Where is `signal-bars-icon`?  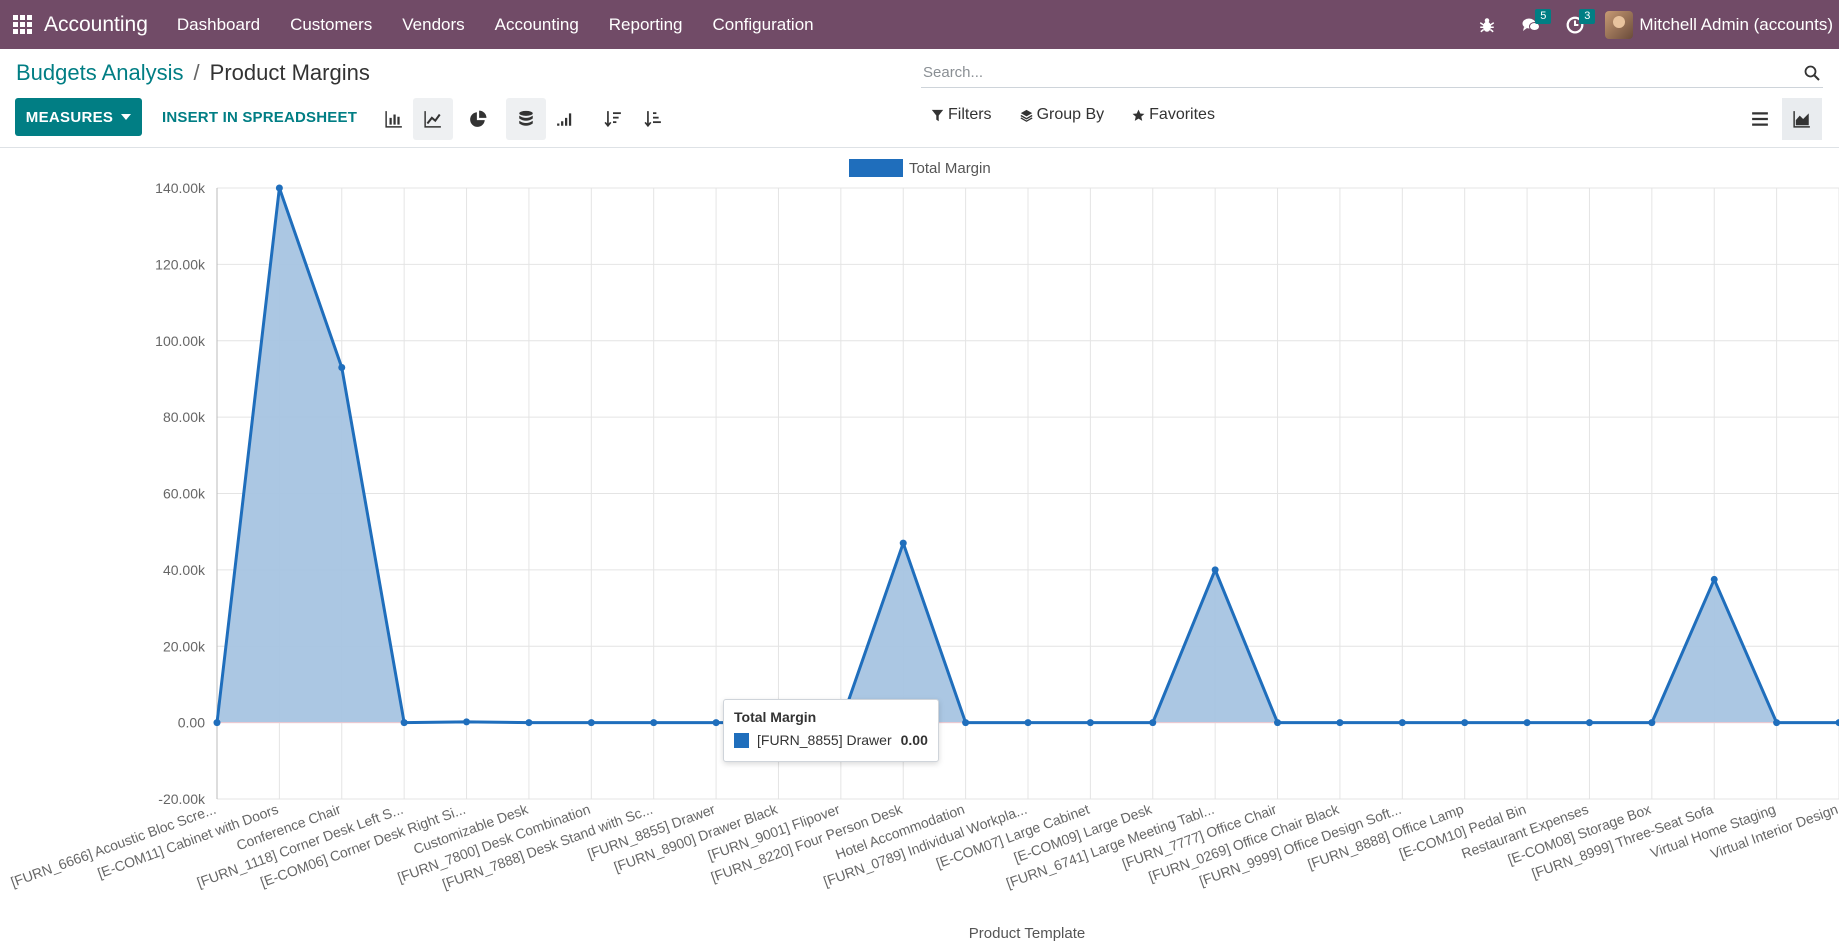
signal-bars-icon is located at coordinates (564, 119).